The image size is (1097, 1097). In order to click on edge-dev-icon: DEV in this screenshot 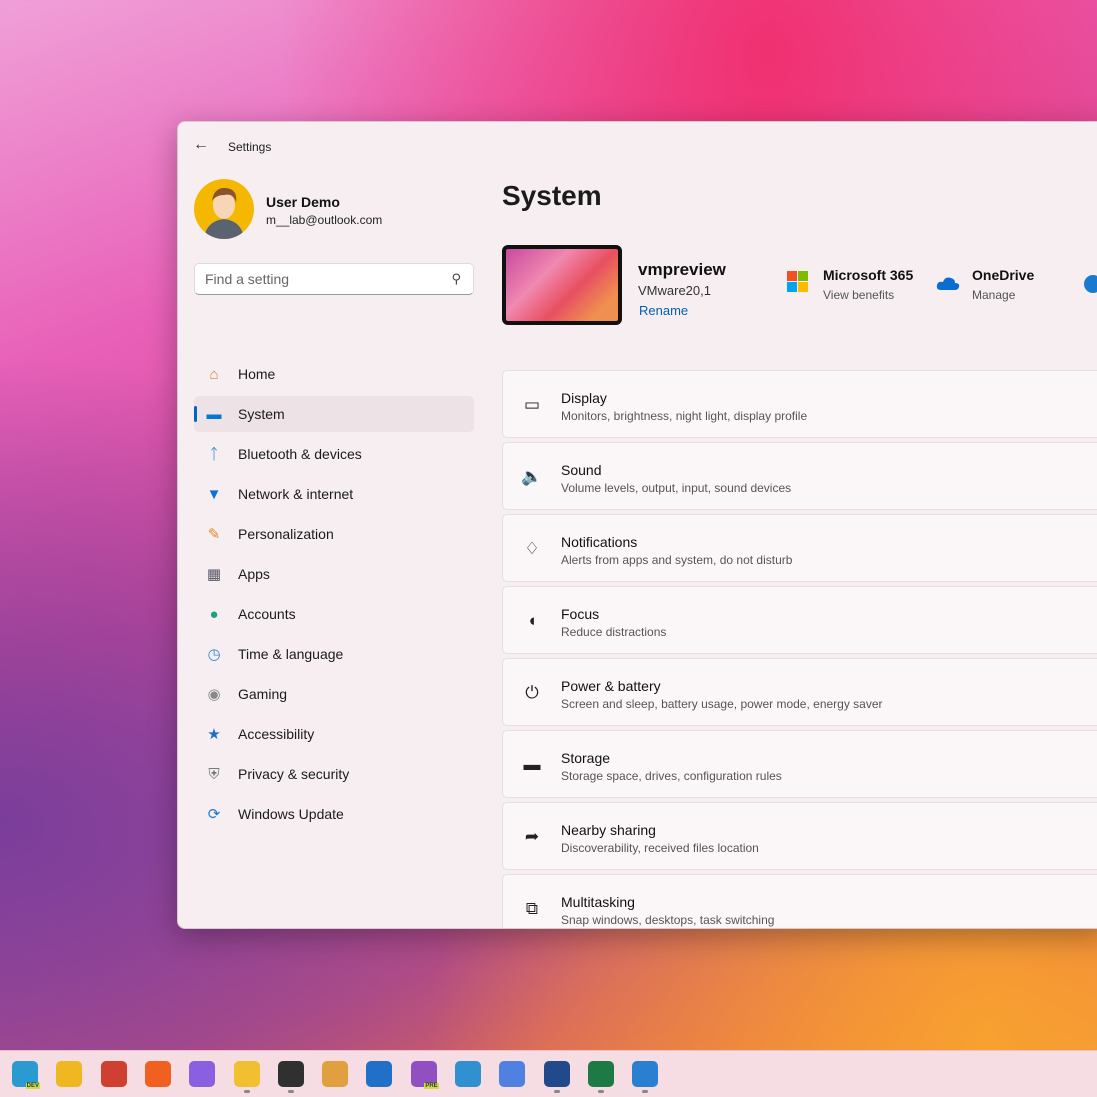, I will do `click(26, 1075)`.